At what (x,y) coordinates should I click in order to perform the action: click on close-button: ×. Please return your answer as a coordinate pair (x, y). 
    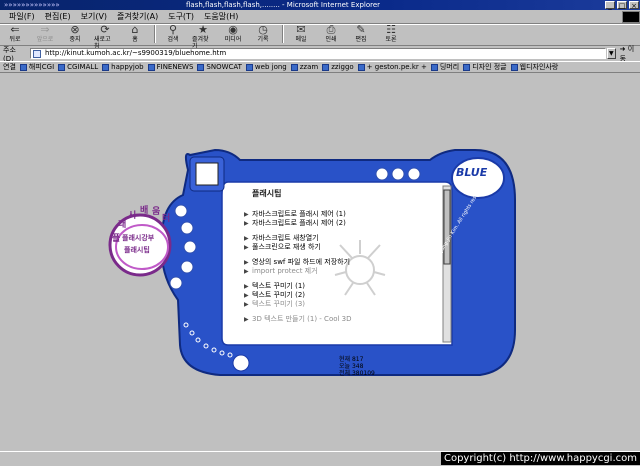
    Looking at the image, I should click on (634, 5).